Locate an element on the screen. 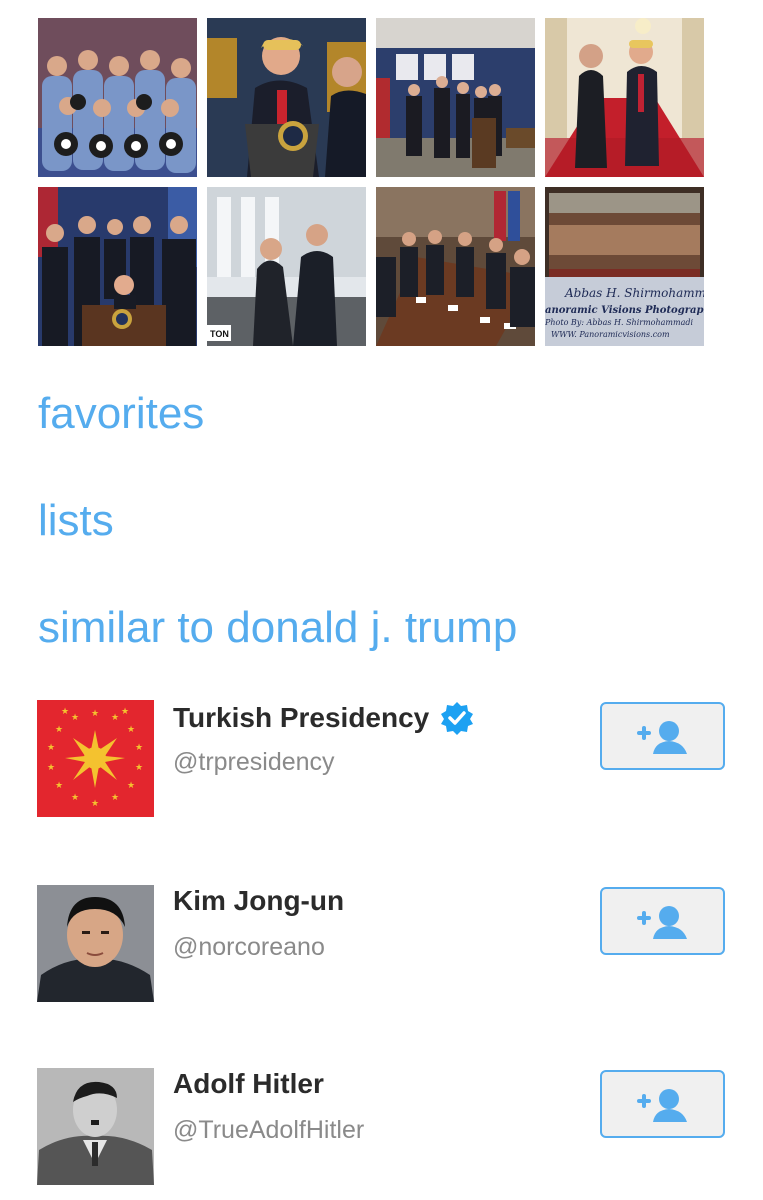 The image size is (763, 1200). account-handle: @TrueAdolfHitler is located at coordinates (269, 1130).